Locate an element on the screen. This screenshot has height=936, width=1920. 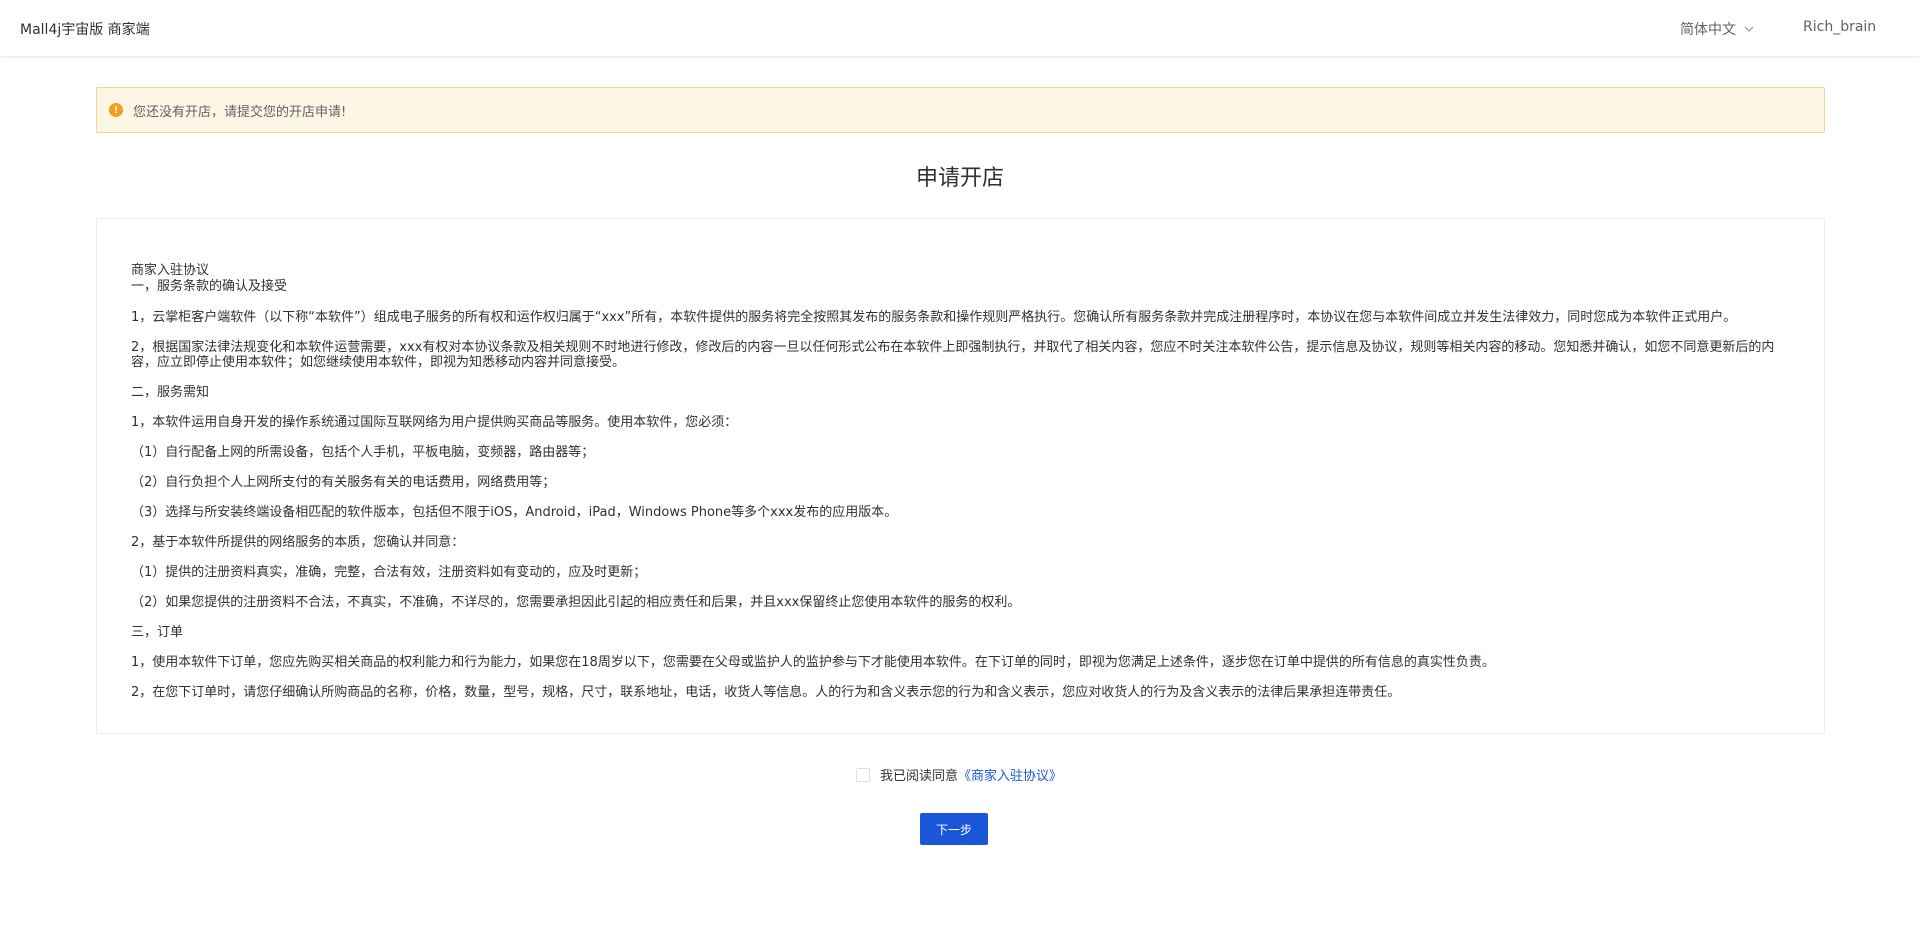
brand-title: Mall4j宇宙版 商家端 is located at coordinates (85, 30).